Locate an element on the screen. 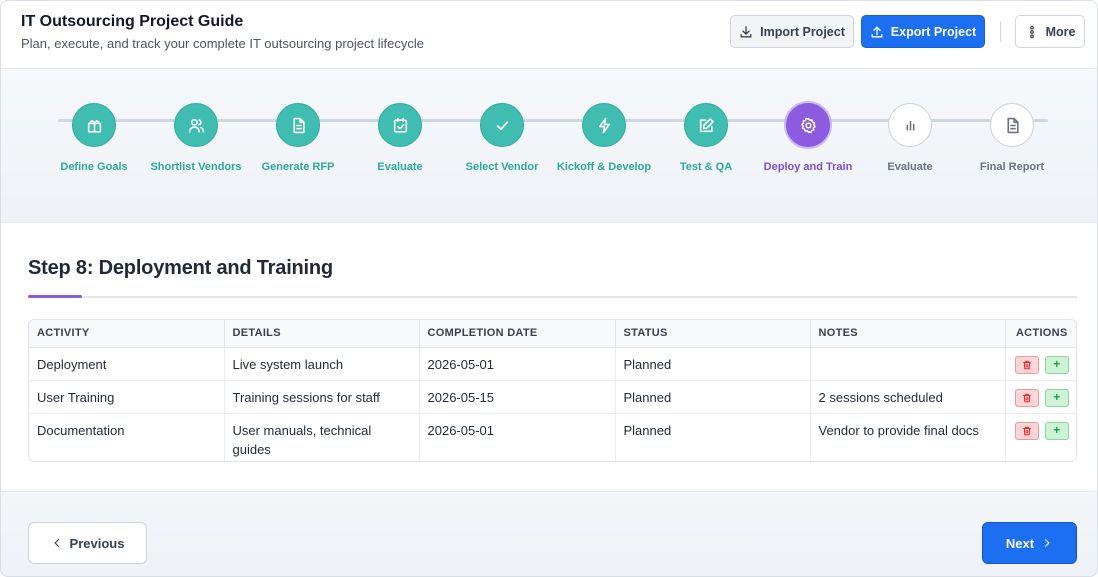 This screenshot has height=577, width=1098. import-project-button: Import Project is located at coordinates (792, 31).